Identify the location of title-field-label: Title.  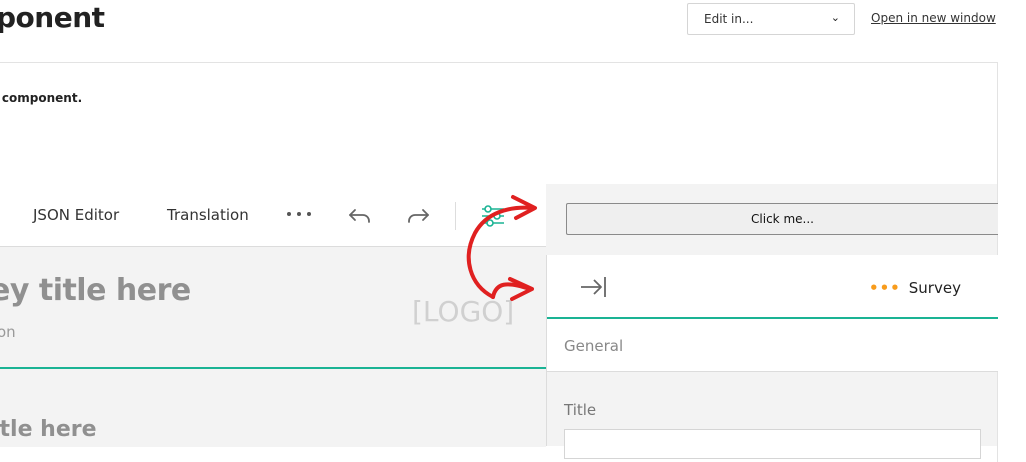
(580, 410).